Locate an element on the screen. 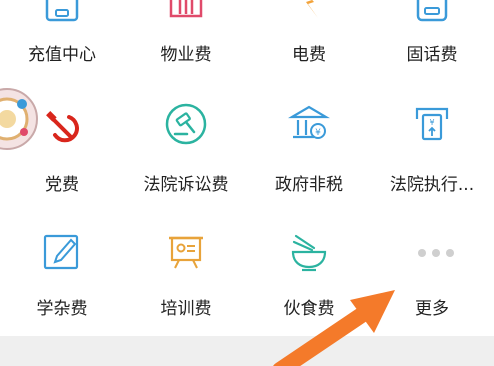 This screenshot has width=494, height=366. service-landline: 固话费 is located at coordinates (432, 35).